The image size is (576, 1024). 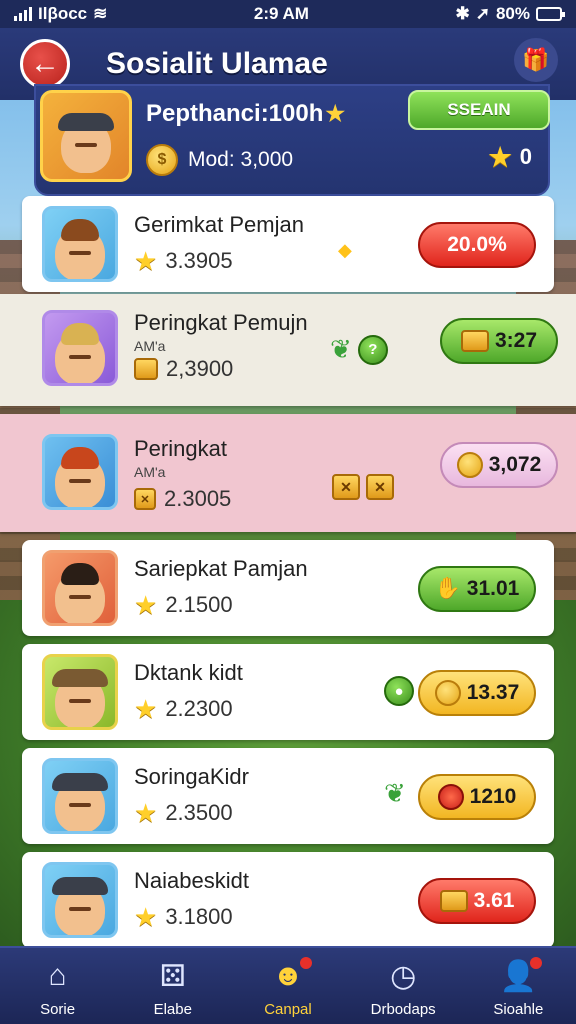 What do you see at coordinates (450, 797) in the screenshot?
I see `timer-icon` at bounding box center [450, 797].